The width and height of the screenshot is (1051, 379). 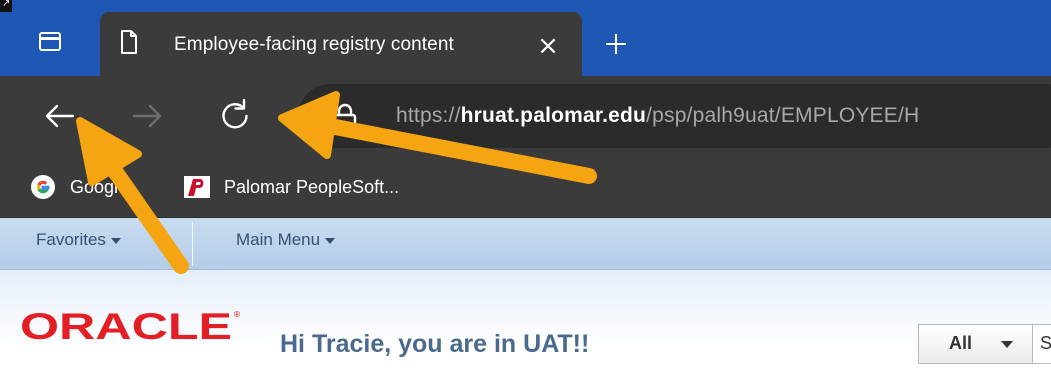 I want to click on greeting-text: Hi Tracie, you are in UAT!!, so click(x=435, y=344).